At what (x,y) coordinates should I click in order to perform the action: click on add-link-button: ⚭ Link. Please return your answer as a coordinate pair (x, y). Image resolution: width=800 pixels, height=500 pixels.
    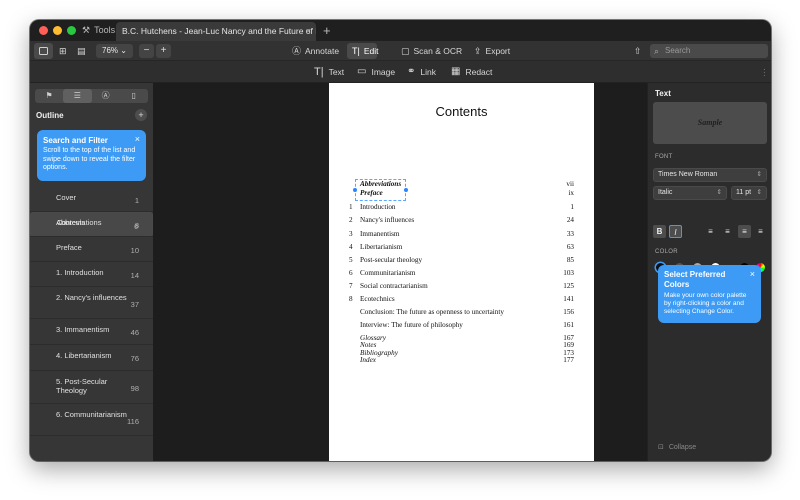
    Looking at the image, I should click on (421, 72).